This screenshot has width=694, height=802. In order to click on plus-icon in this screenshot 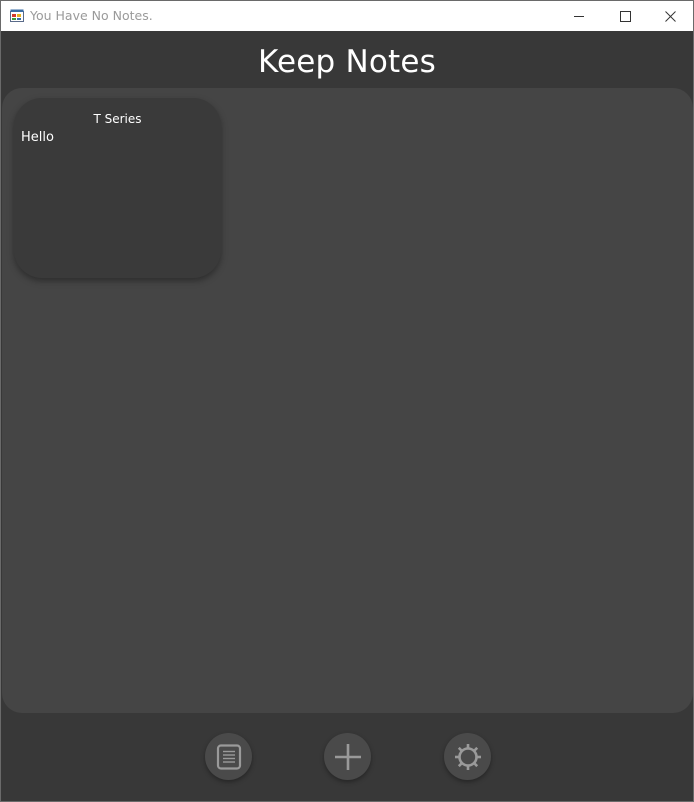, I will do `click(347, 756)`.